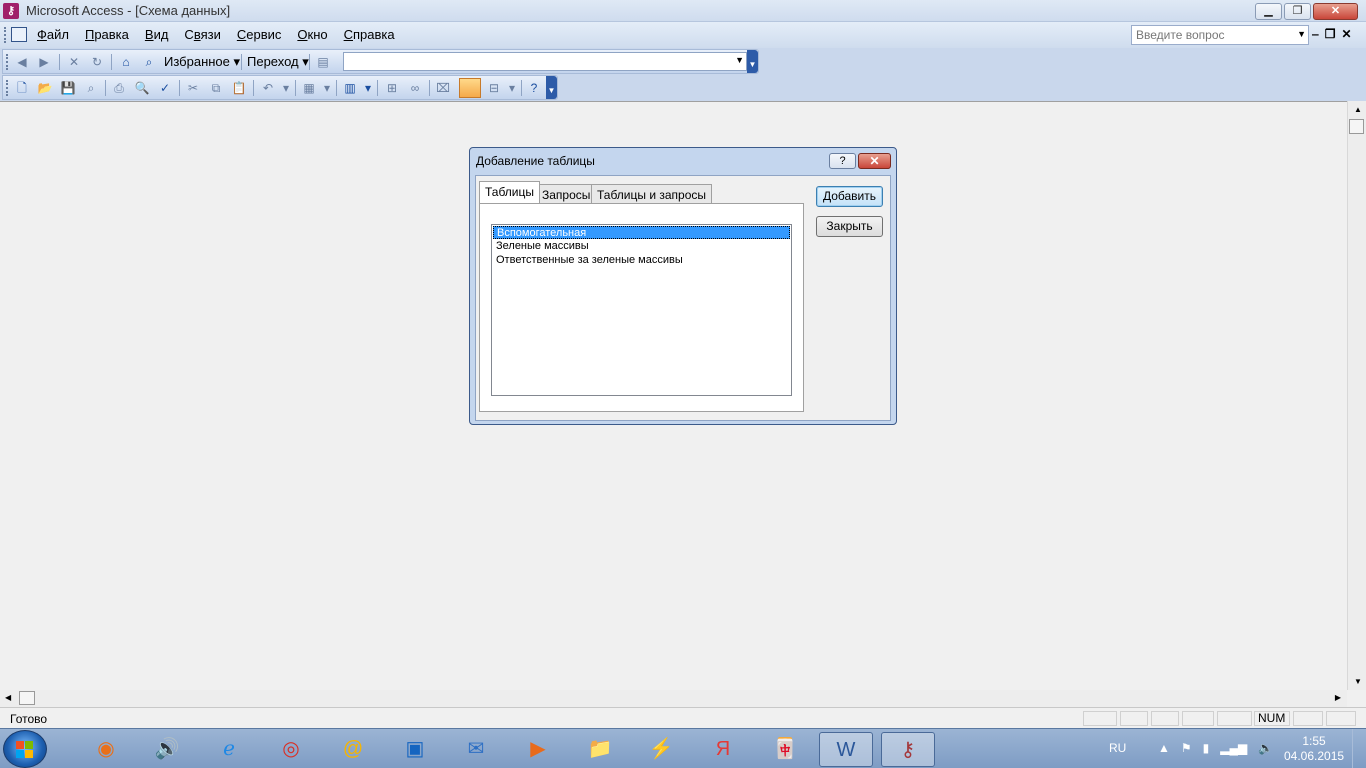  Describe the element at coordinates (157, 34) in the screenshot. I see `menu-view: Вид` at that location.